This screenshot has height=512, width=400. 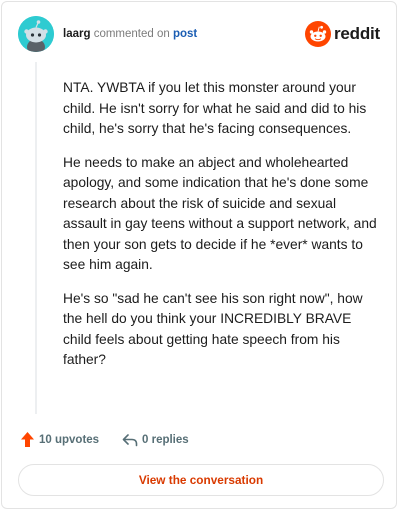 I want to click on commented-on-text: commented on, so click(x=131, y=34).